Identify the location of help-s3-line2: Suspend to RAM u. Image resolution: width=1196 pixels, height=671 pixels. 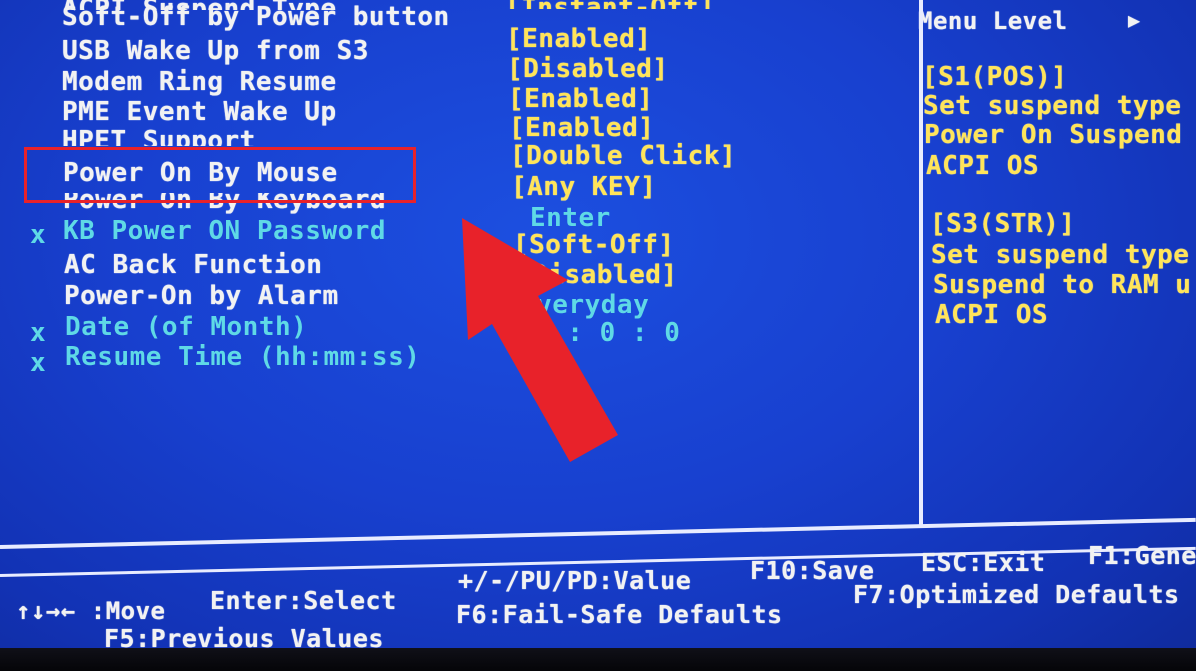
(1062, 285).